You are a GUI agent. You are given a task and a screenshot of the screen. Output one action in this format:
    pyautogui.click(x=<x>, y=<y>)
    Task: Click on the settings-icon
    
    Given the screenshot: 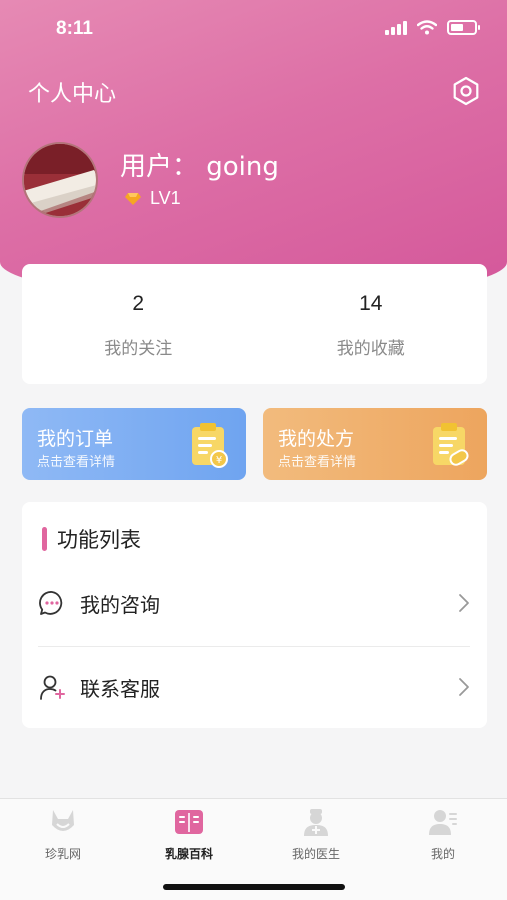 What is the action you would take?
    pyautogui.click(x=466, y=91)
    